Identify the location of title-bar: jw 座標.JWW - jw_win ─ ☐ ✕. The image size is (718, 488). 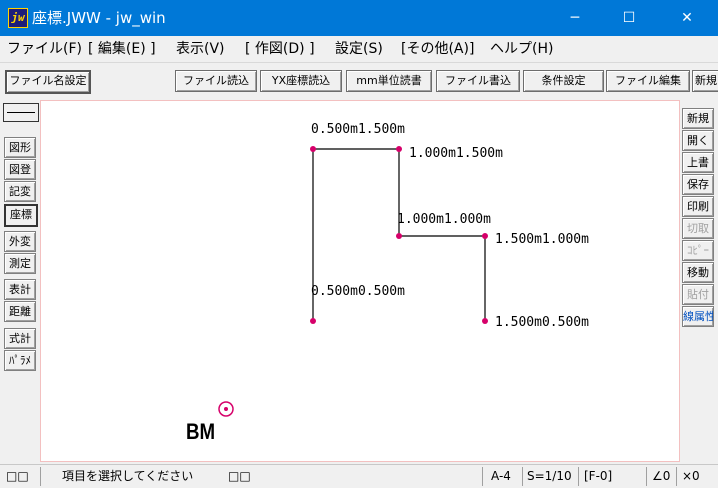
(359, 18).